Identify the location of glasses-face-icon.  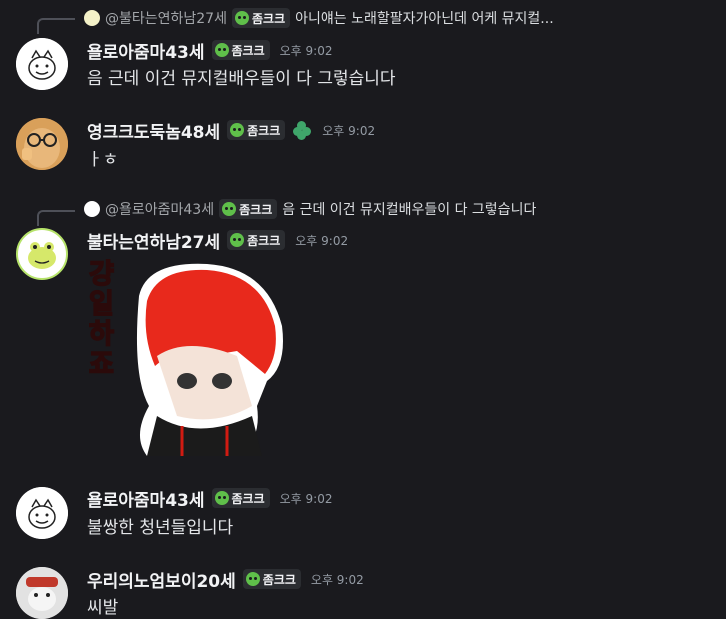
(42, 144).